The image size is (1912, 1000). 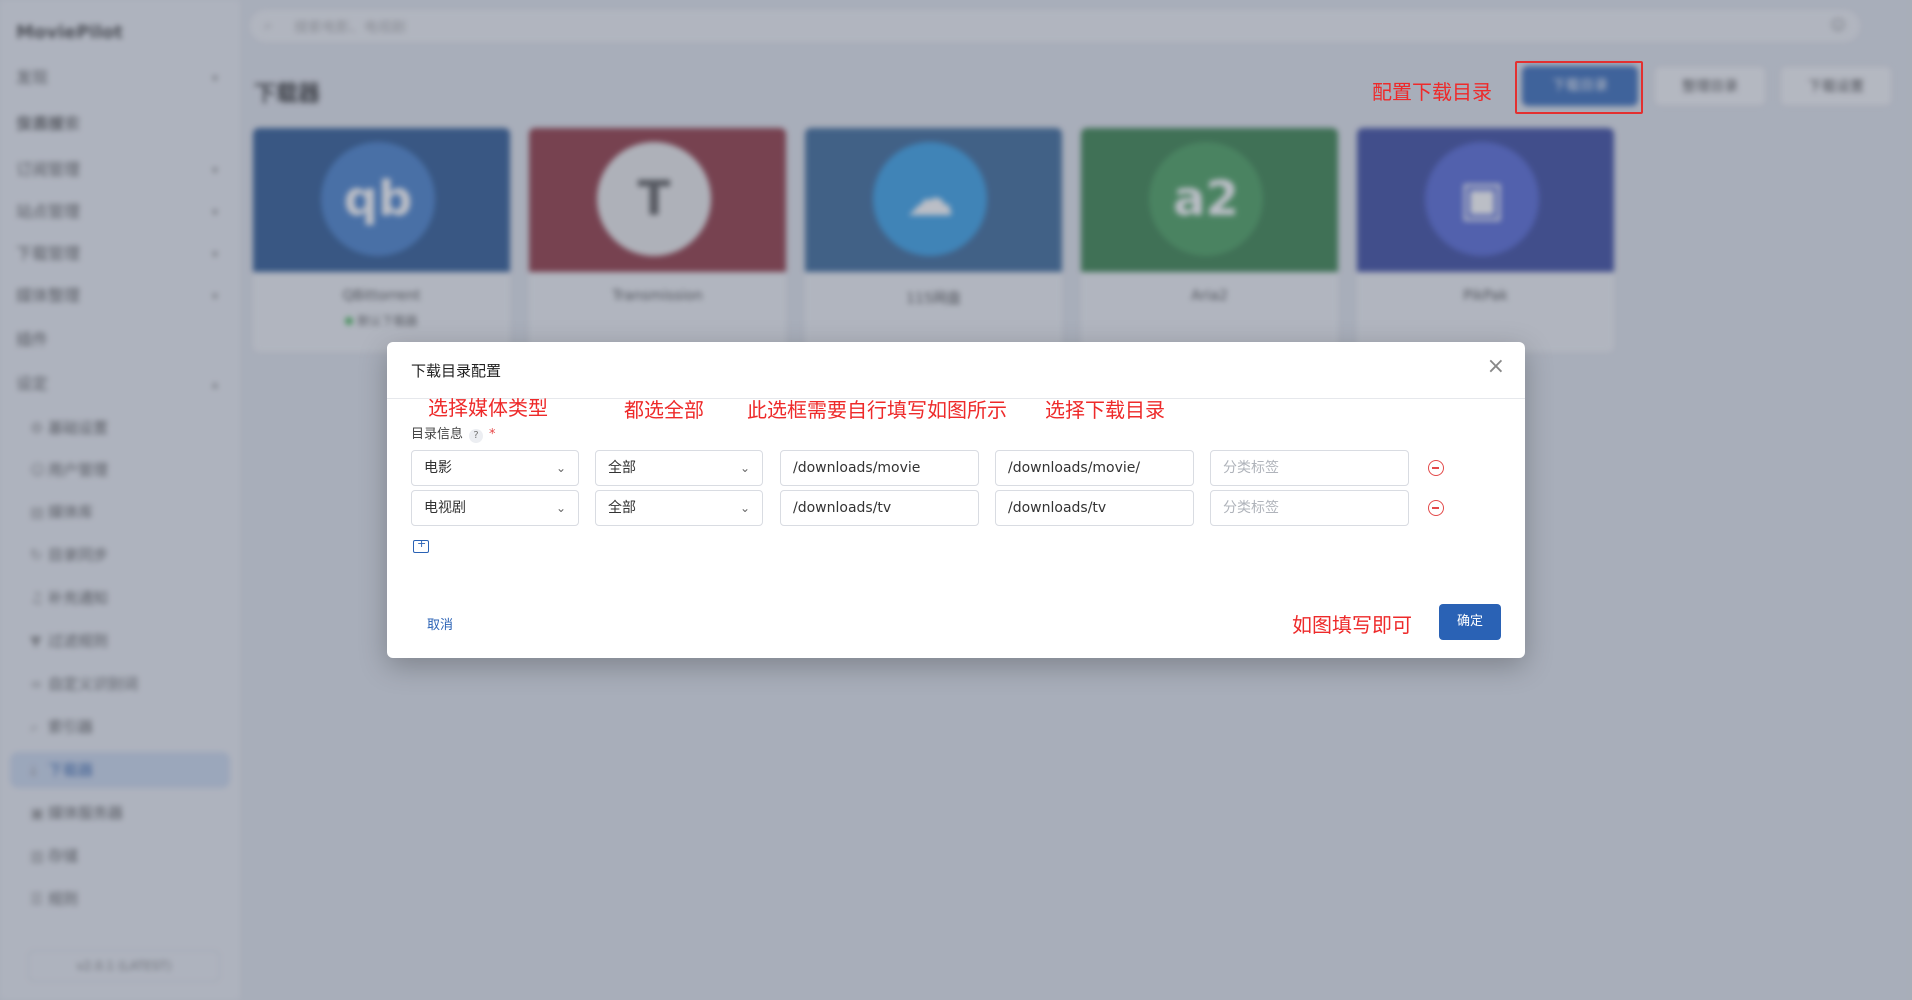 What do you see at coordinates (1352, 625) in the screenshot?
I see `annotation-fill-as-shown: 如图填写即可` at bounding box center [1352, 625].